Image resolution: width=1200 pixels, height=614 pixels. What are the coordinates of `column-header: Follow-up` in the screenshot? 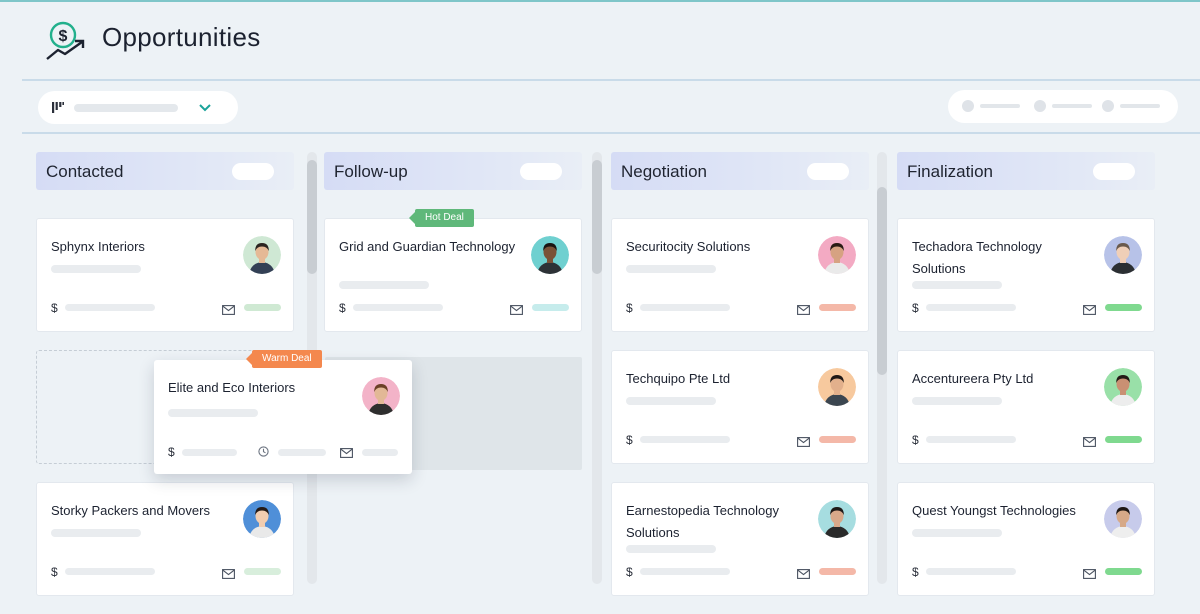 It's located at (453, 171).